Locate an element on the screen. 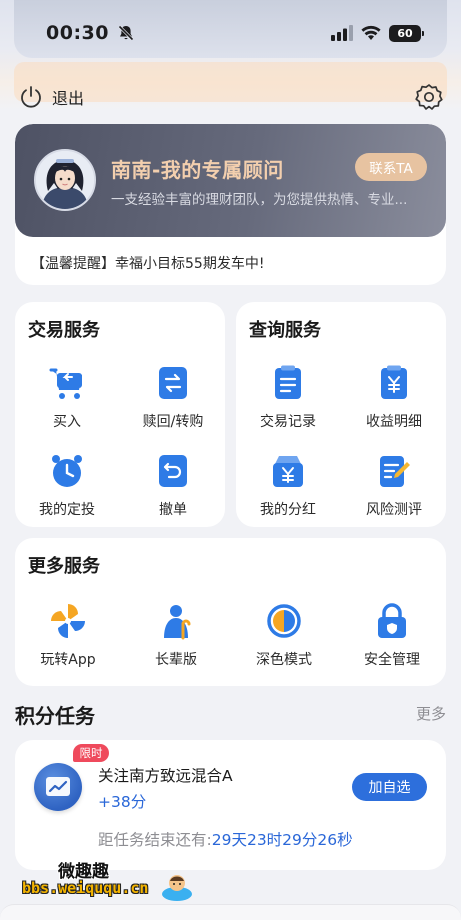 This screenshot has height=920, width=461. exchange-icon is located at coordinates (173, 383).